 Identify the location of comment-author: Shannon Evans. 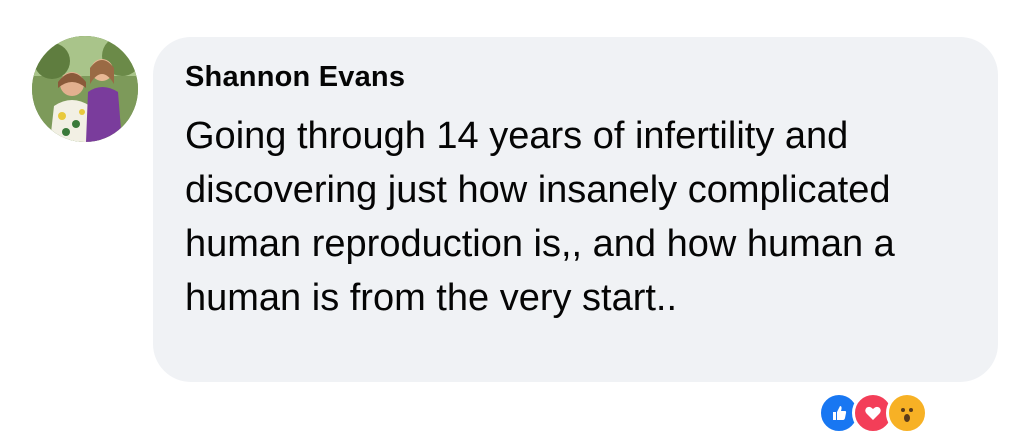
(295, 77).